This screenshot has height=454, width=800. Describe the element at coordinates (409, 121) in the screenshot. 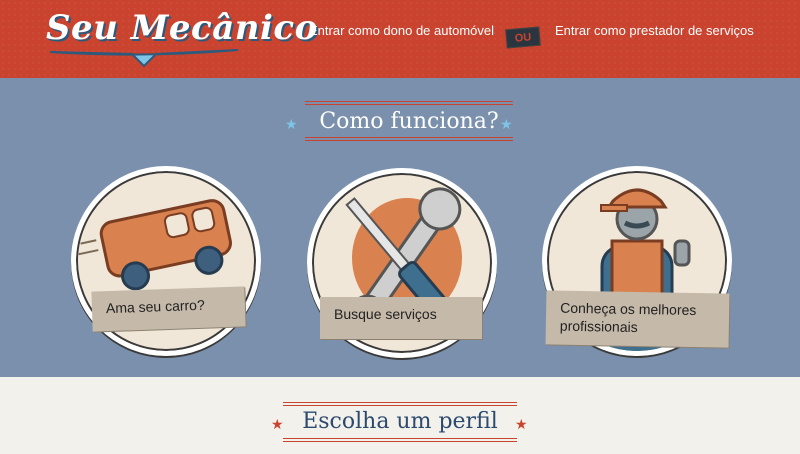

I see `how-it-works-title: Como funciona?` at that location.